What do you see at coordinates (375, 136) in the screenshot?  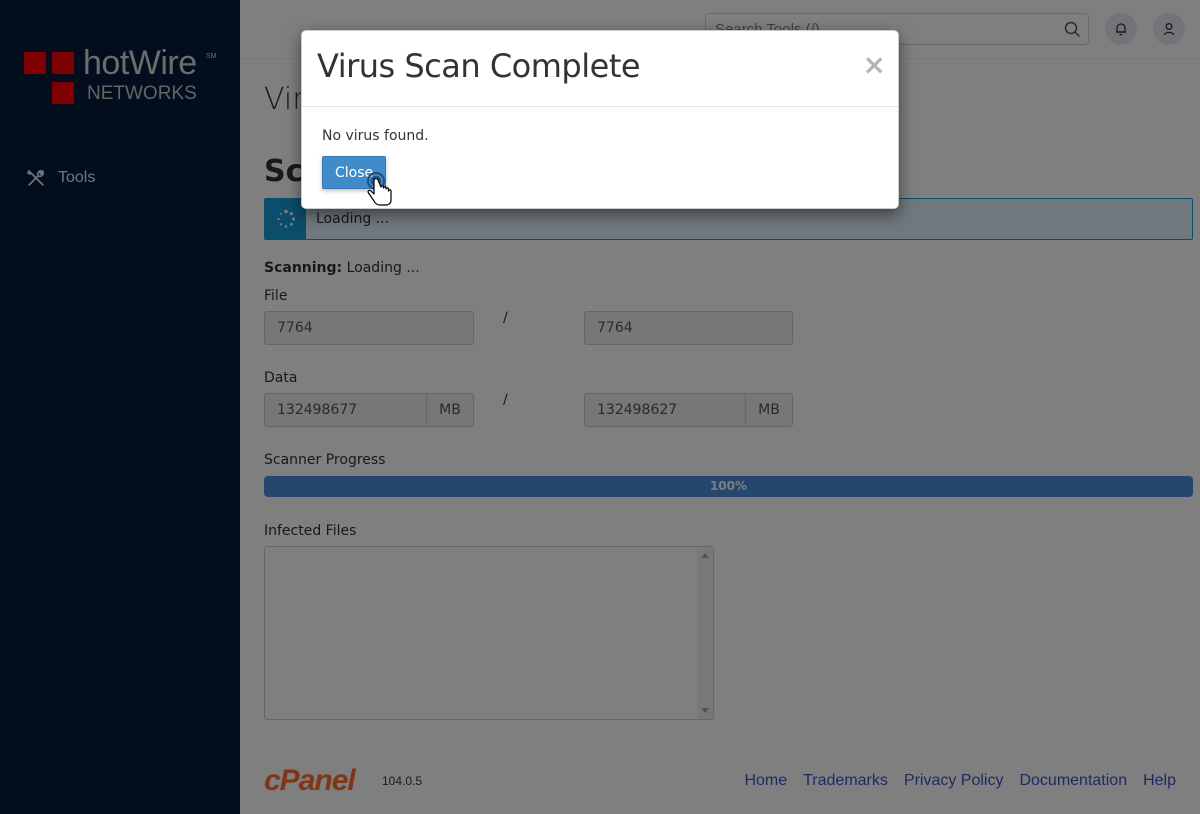 I see `modal-message: No virus found.` at bounding box center [375, 136].